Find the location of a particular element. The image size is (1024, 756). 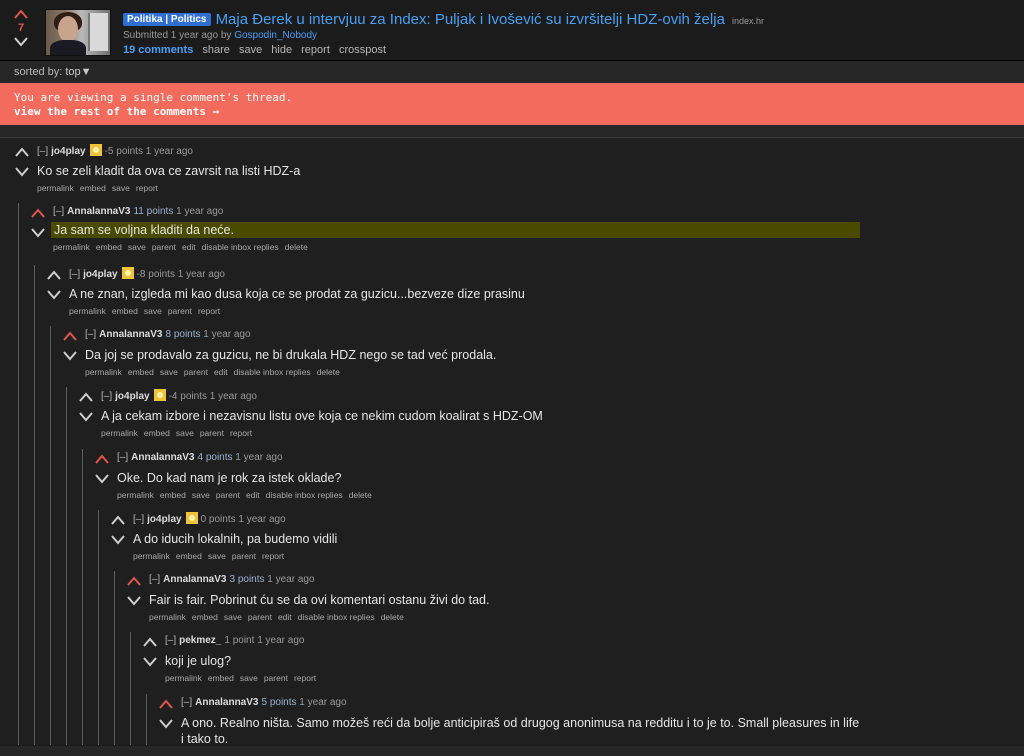

view-rest-link: view the rest of the comments → is located at coordinates (116, 111).